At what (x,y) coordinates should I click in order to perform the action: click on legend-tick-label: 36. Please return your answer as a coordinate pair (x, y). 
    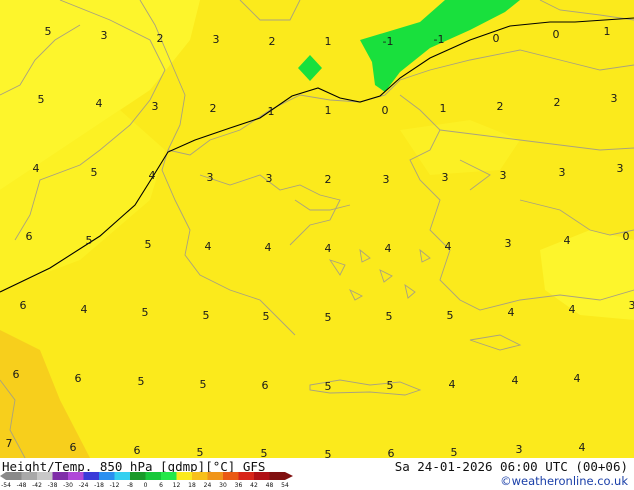
    Looking at the image, I should click on (239, 485).